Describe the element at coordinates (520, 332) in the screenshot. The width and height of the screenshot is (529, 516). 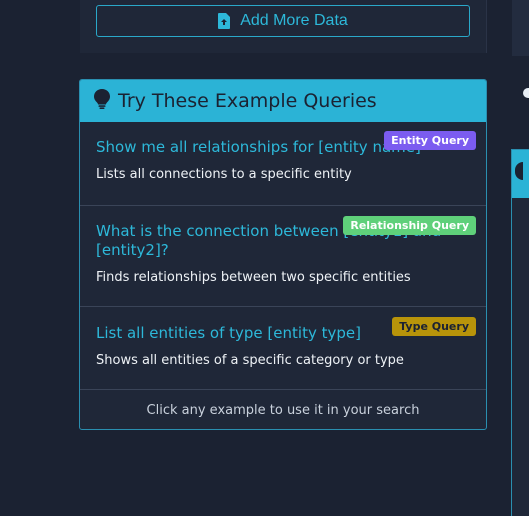
I see `side-panel` at that location.